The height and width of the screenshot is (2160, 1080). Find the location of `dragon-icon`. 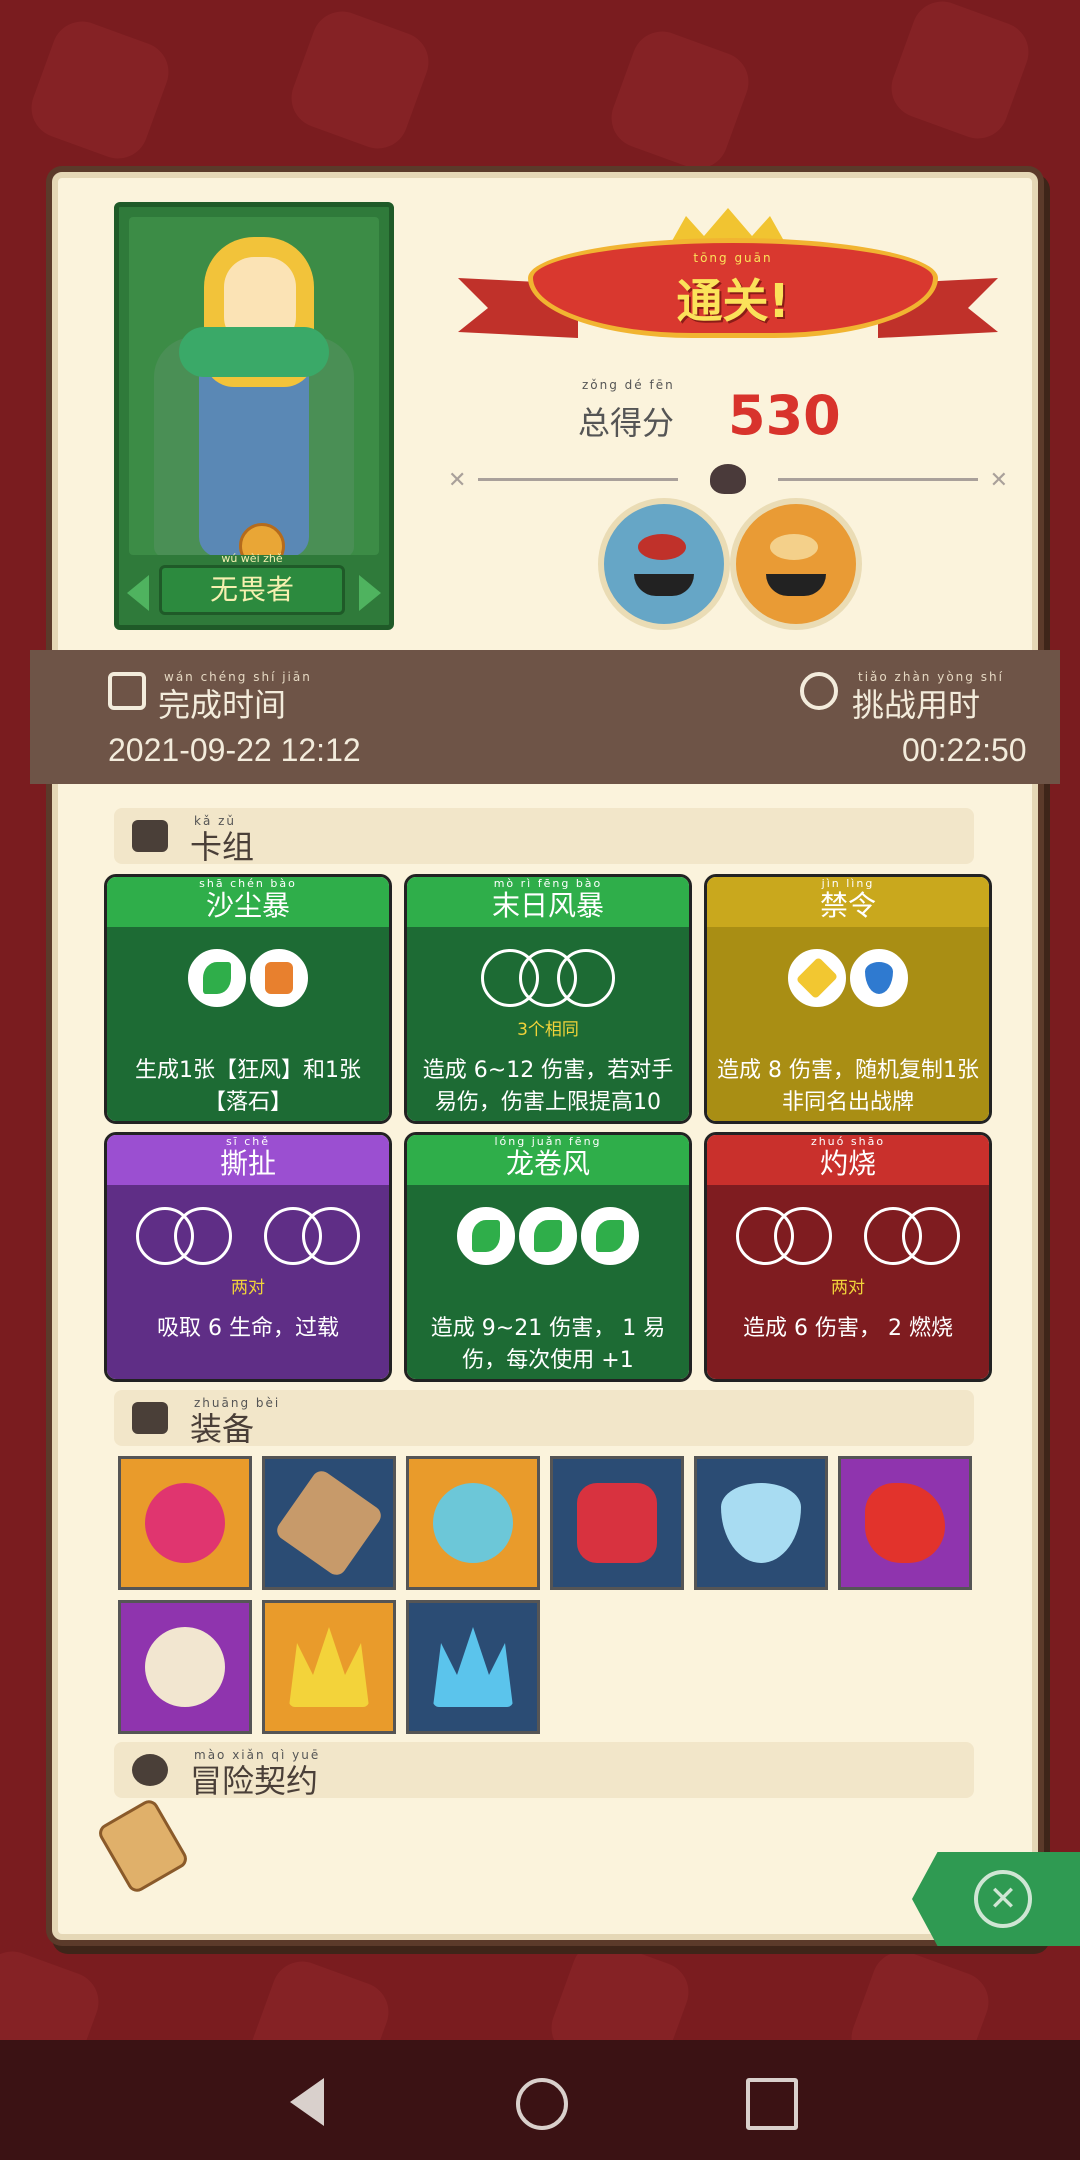

dragon-icon is located at coordinates (905, 1523).